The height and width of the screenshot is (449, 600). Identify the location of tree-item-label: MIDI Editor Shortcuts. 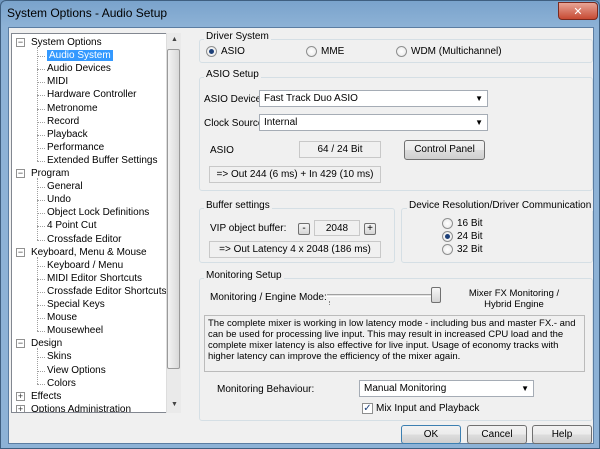
(95, 278).